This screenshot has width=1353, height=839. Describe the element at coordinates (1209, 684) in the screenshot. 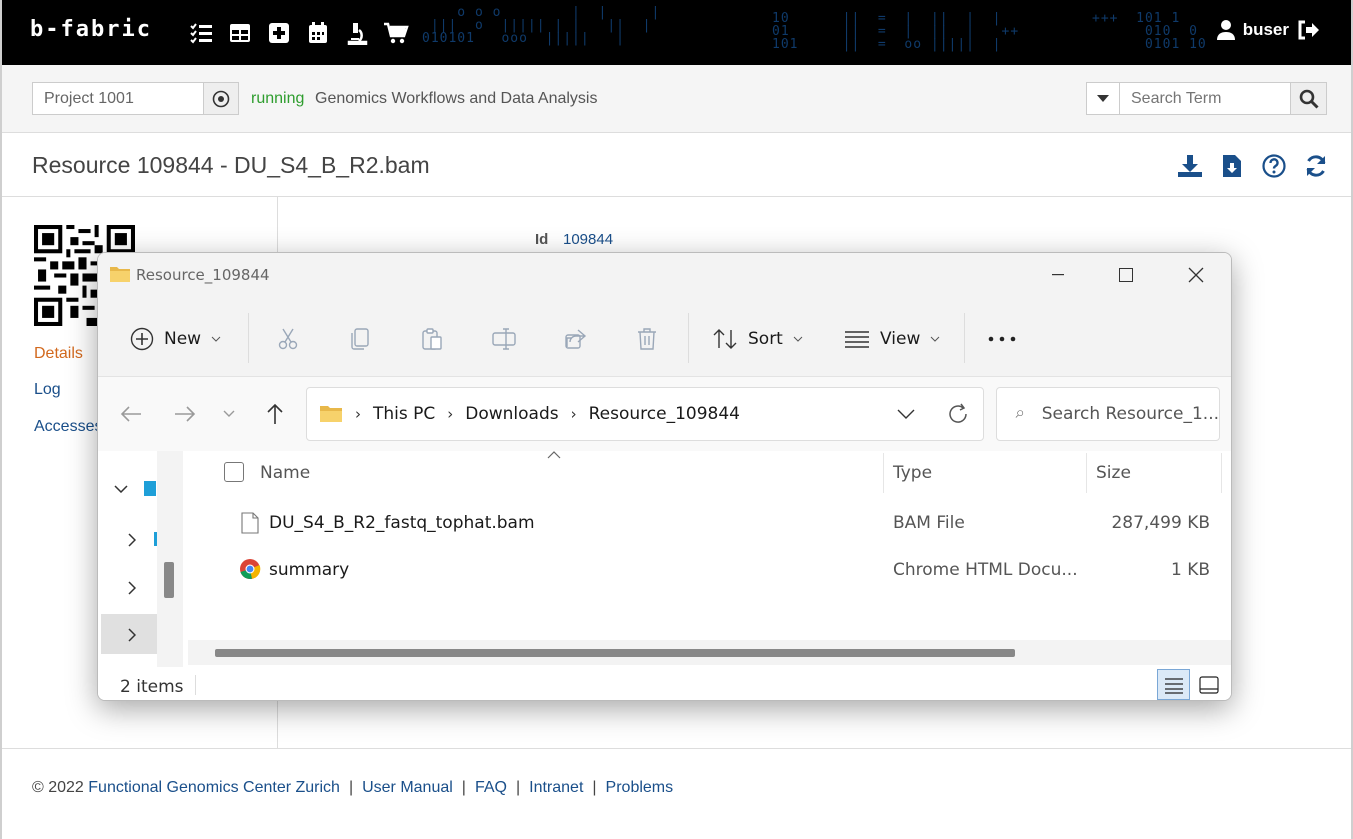

I see `tiles-view-button` at that location.